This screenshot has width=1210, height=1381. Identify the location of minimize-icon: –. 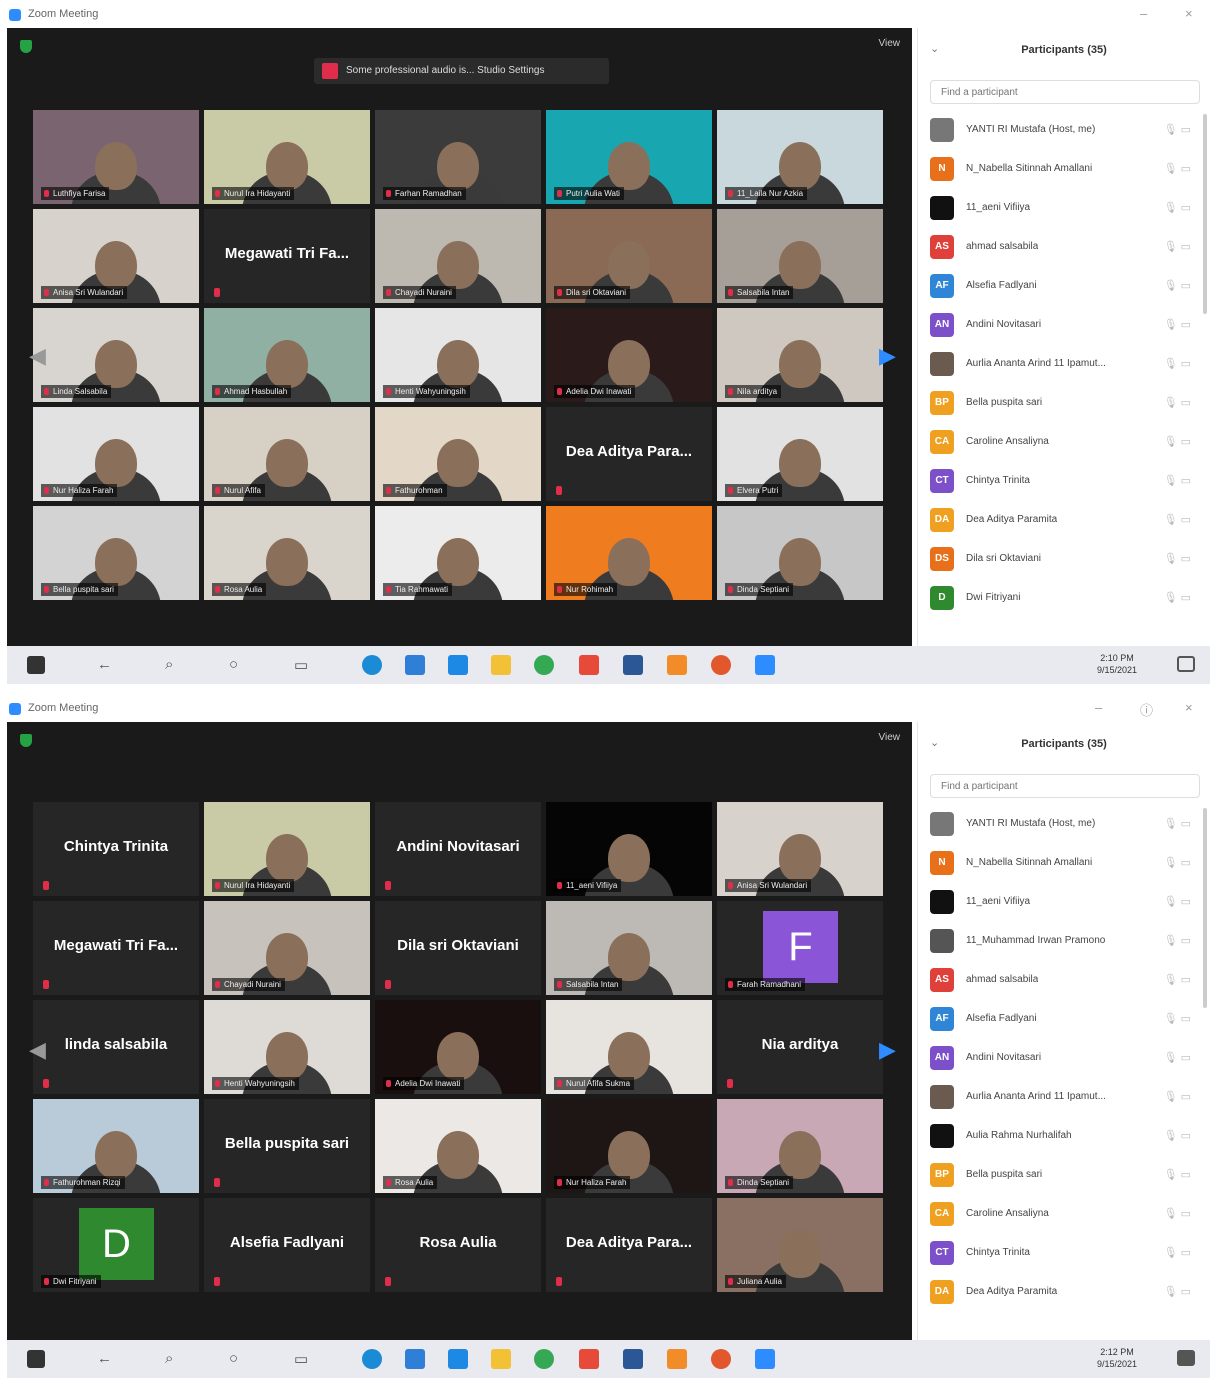
(1143, 13).